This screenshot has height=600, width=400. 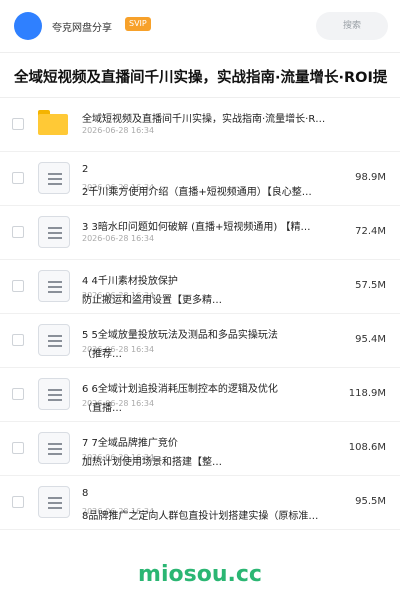 What do you see at coordinates (370, 339) in the screenshot?
I see `file-size: 95.4M` at bounding box center [370, 339].